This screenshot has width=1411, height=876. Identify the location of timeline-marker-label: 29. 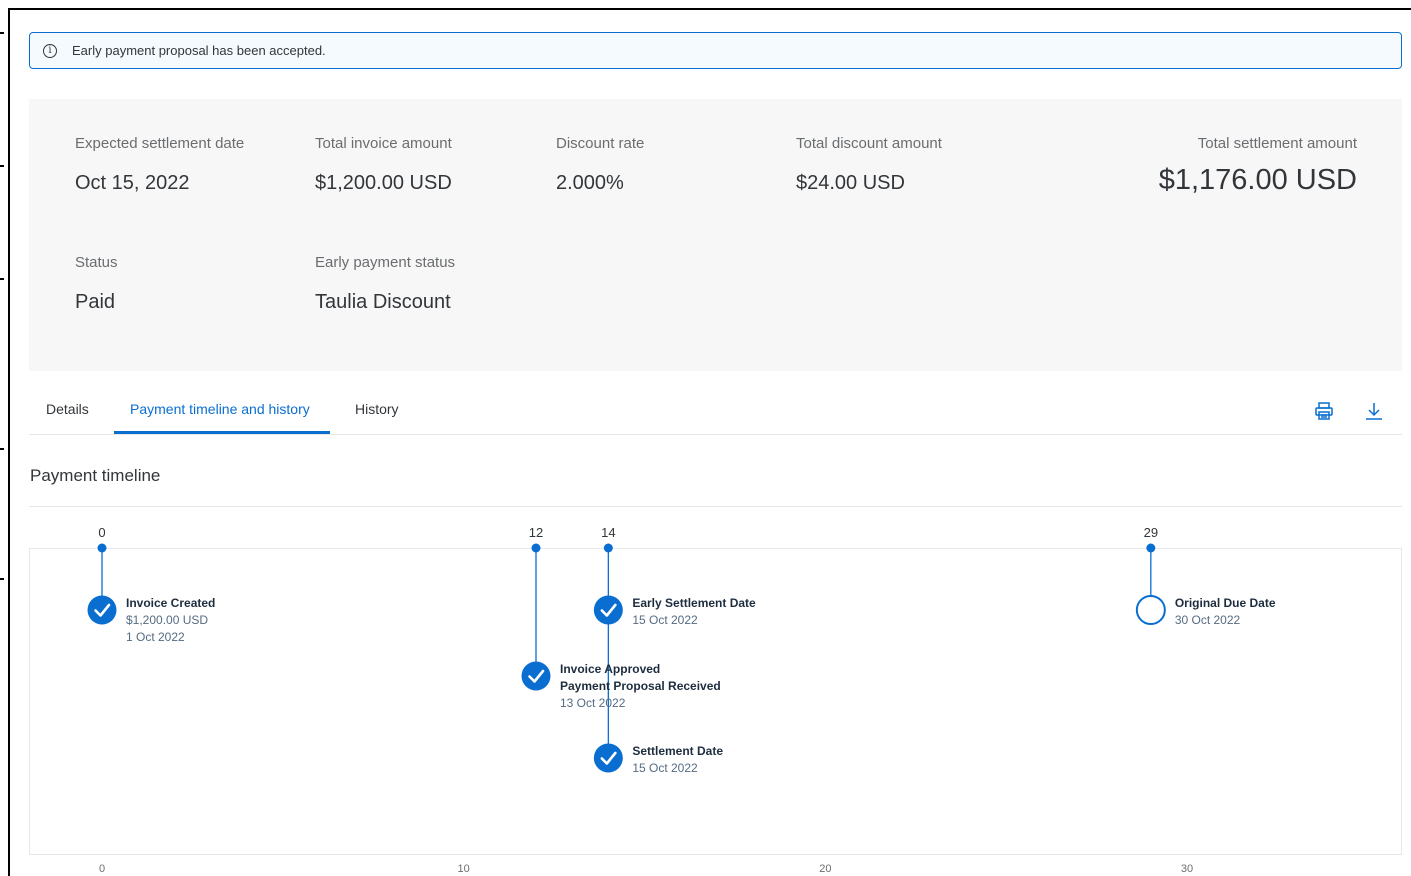
(1151, 532).